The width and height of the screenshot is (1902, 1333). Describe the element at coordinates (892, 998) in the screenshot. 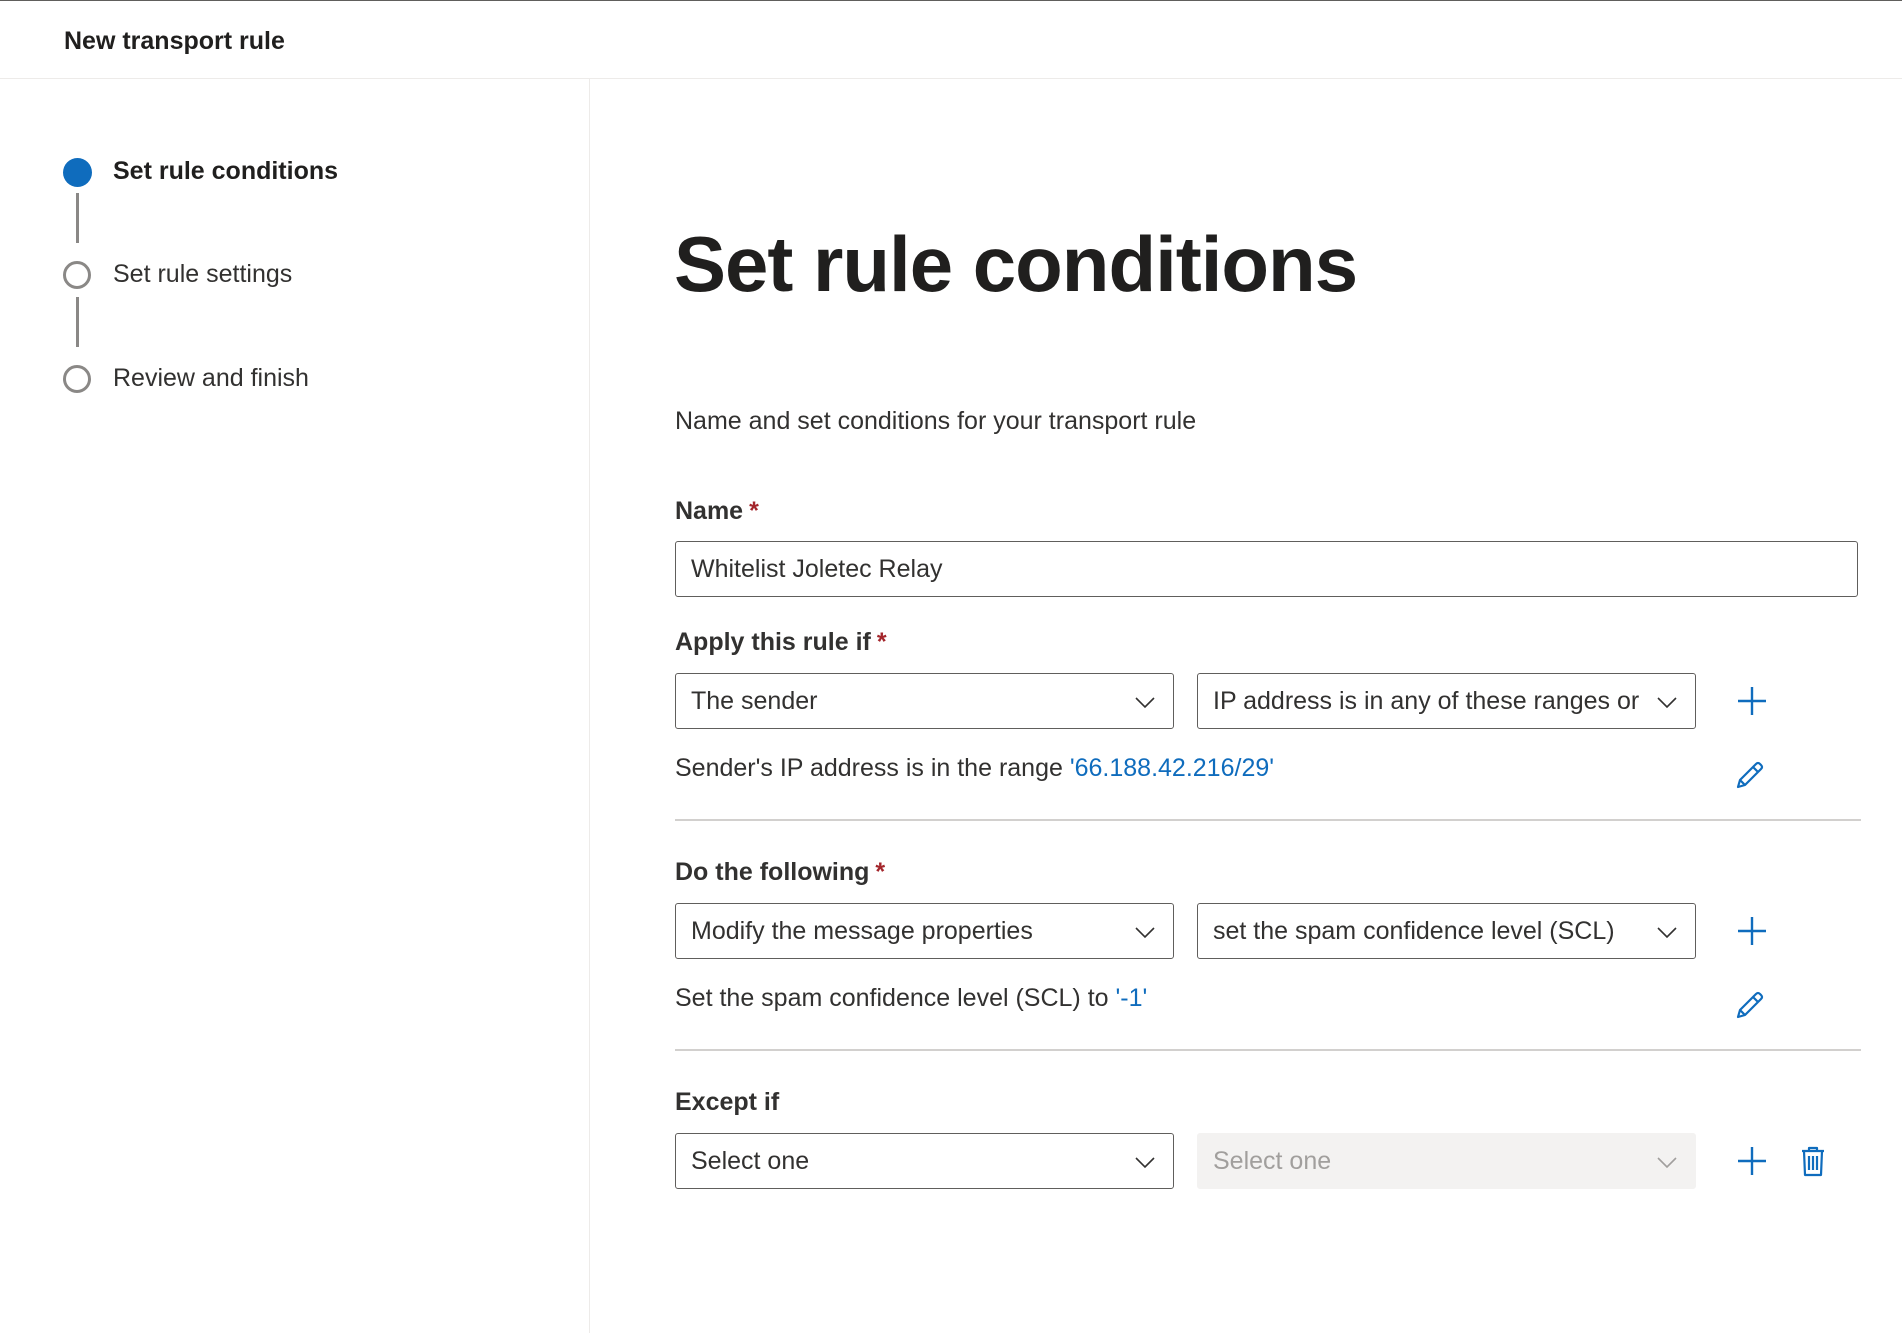

I see `action-summary-text: Set the spam confidence level (SCL) to` at that location.